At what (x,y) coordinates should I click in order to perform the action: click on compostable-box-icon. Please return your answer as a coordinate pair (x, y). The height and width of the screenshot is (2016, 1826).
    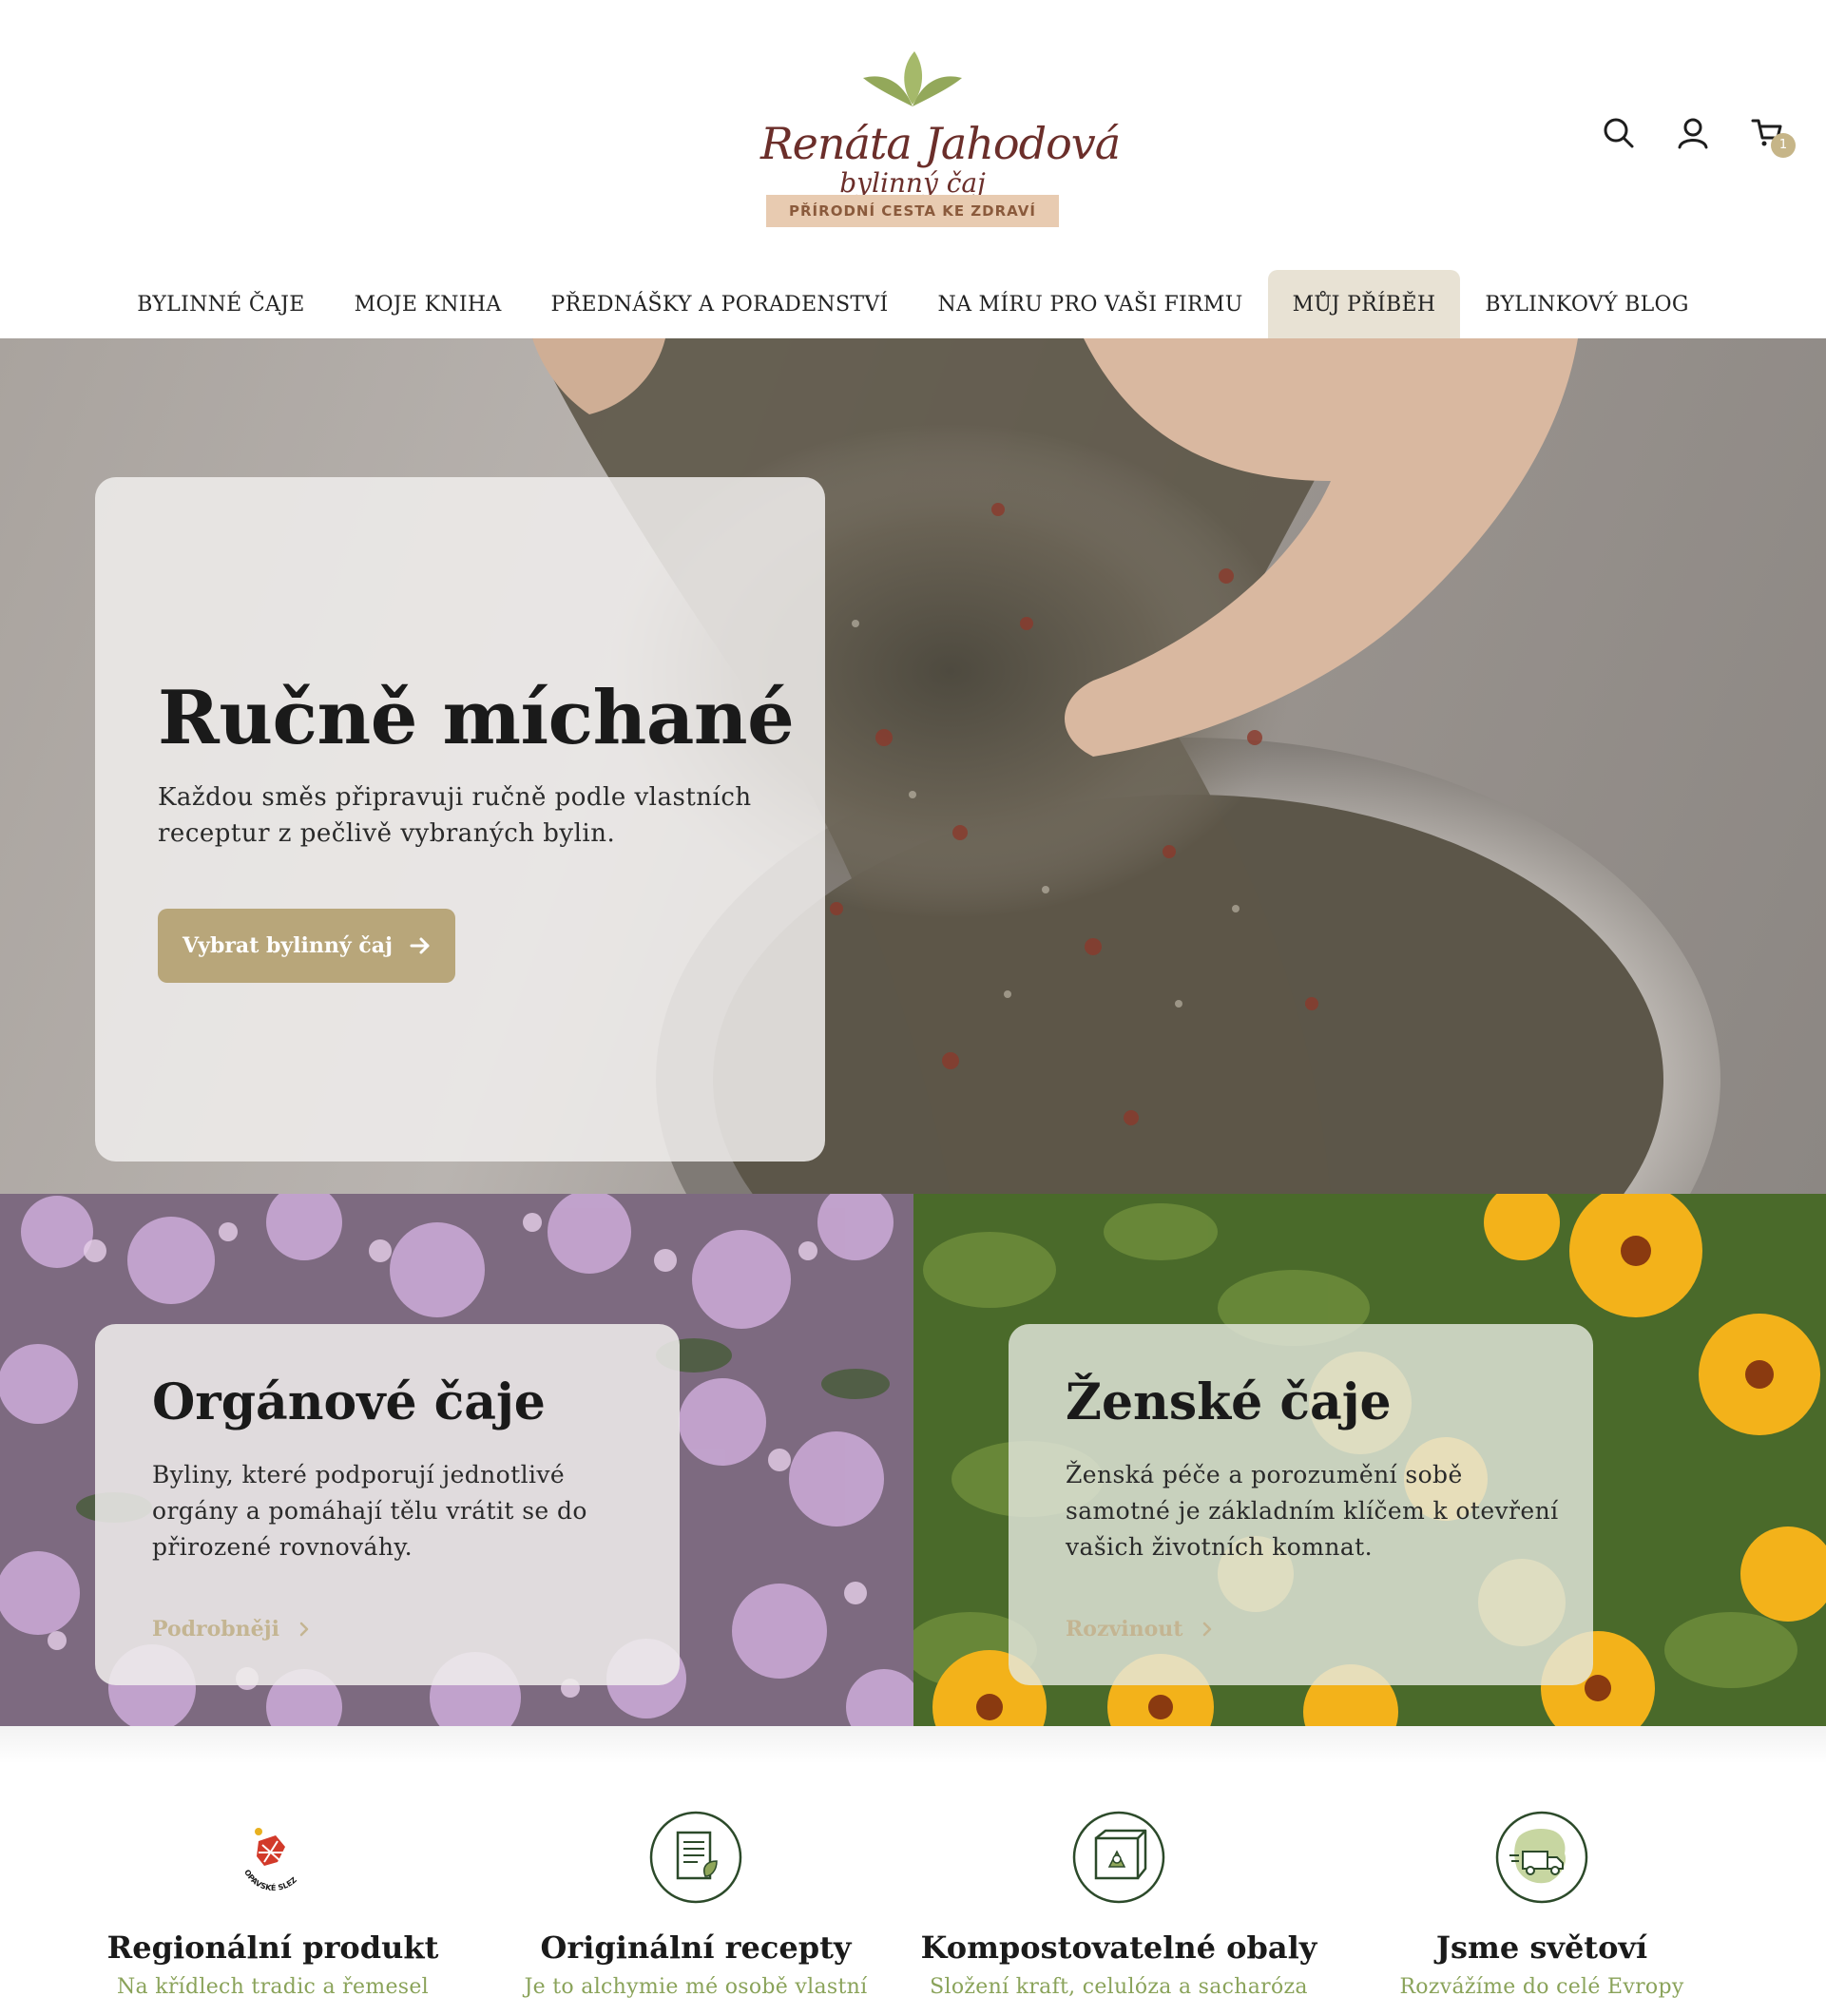
    Looking at the image, I should click on (1118, 1857).